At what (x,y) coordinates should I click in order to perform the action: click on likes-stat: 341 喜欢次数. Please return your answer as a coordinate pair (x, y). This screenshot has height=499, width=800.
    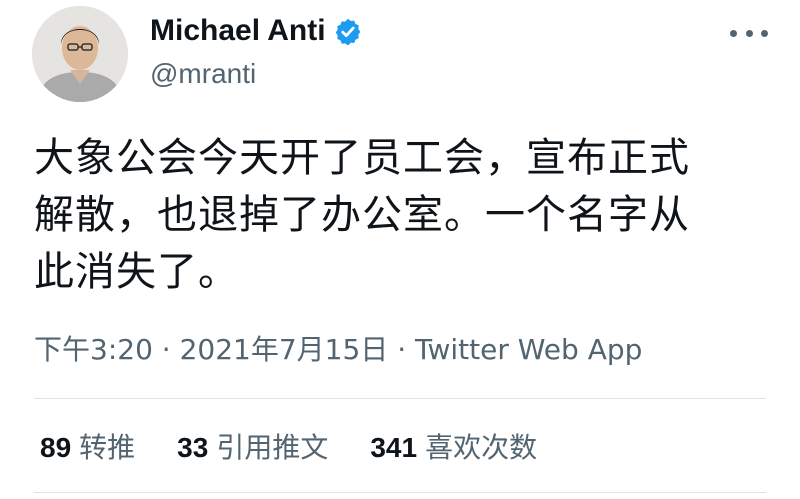
    Looking at the image, I should click on (453, 446).